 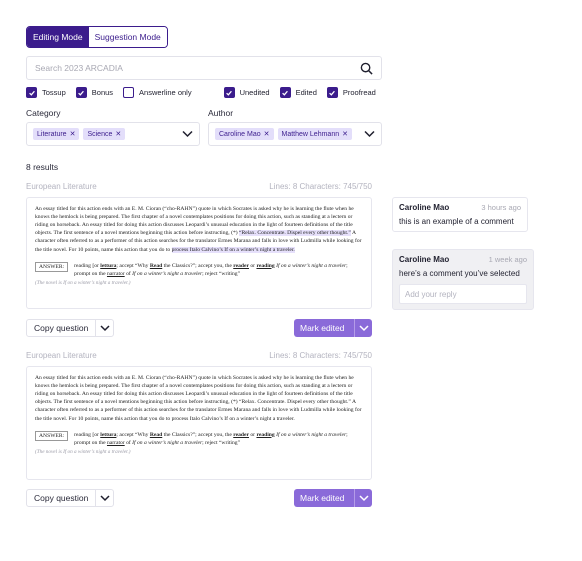 I want to click on filter-unedited: Unedited, so click(x=246, y=92).